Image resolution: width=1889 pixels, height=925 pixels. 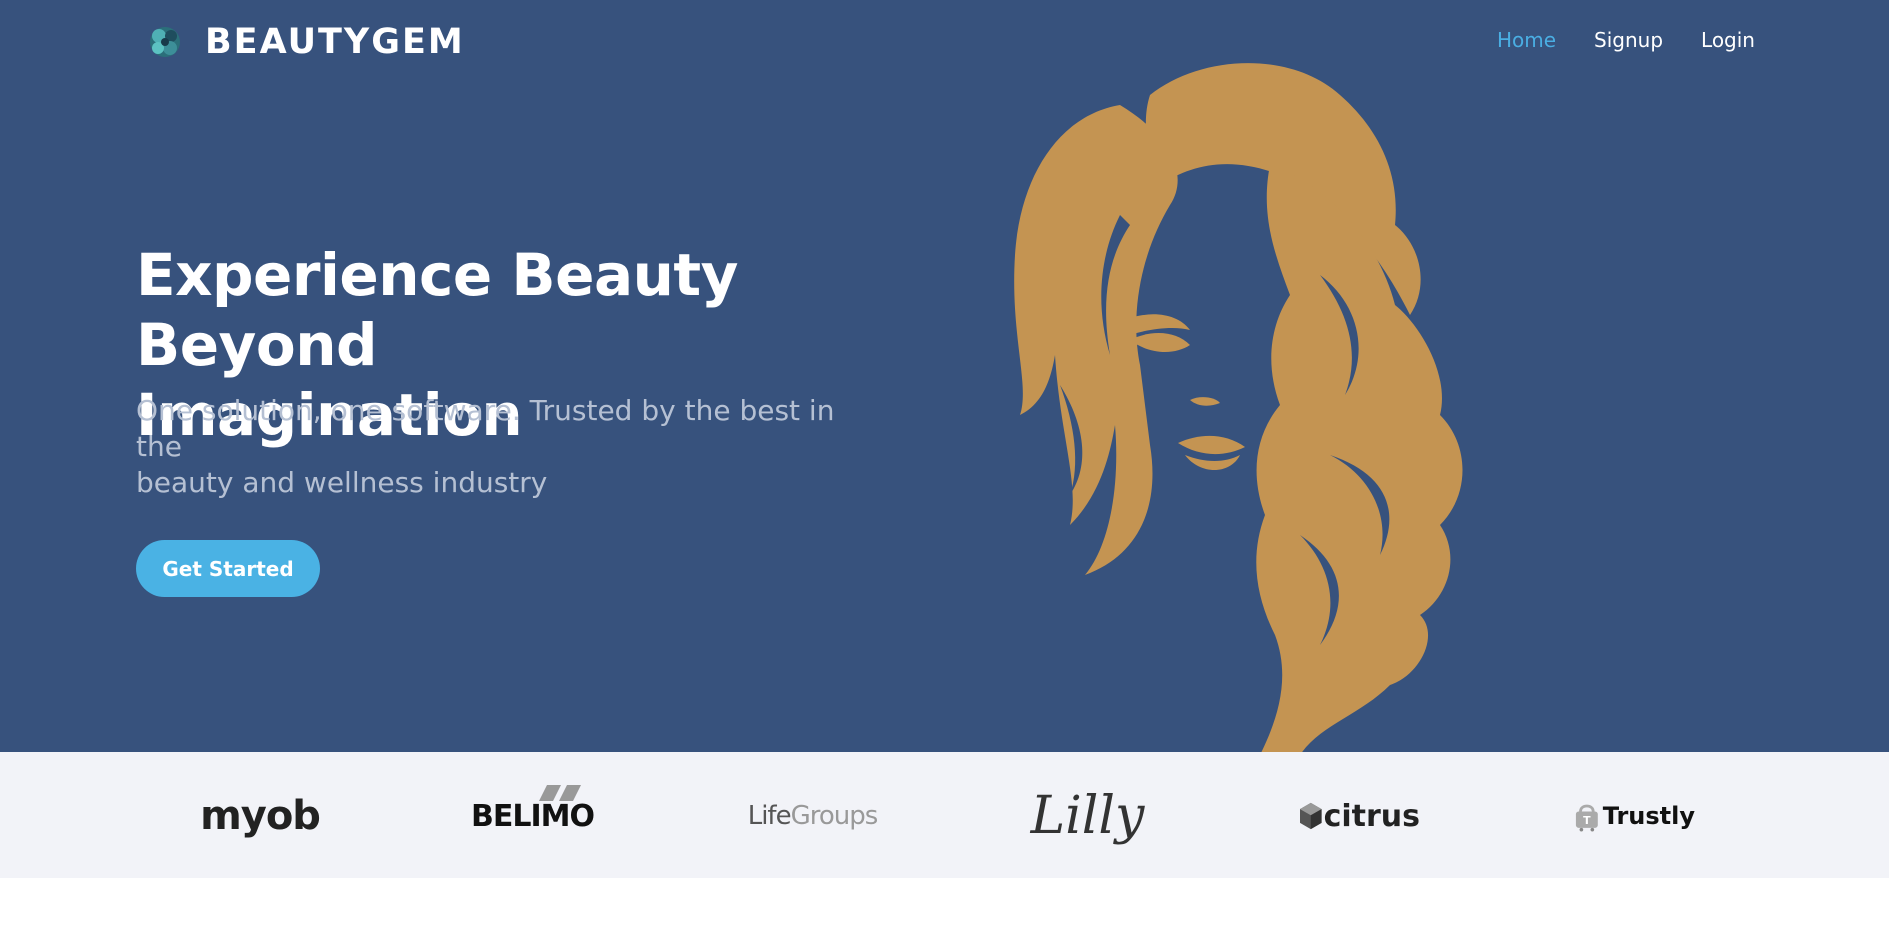 What do you see at coordinates (834, 816) in the screenshot?
I see `lifegroups-groups-text: Groups` at bounding box center [834, 816].